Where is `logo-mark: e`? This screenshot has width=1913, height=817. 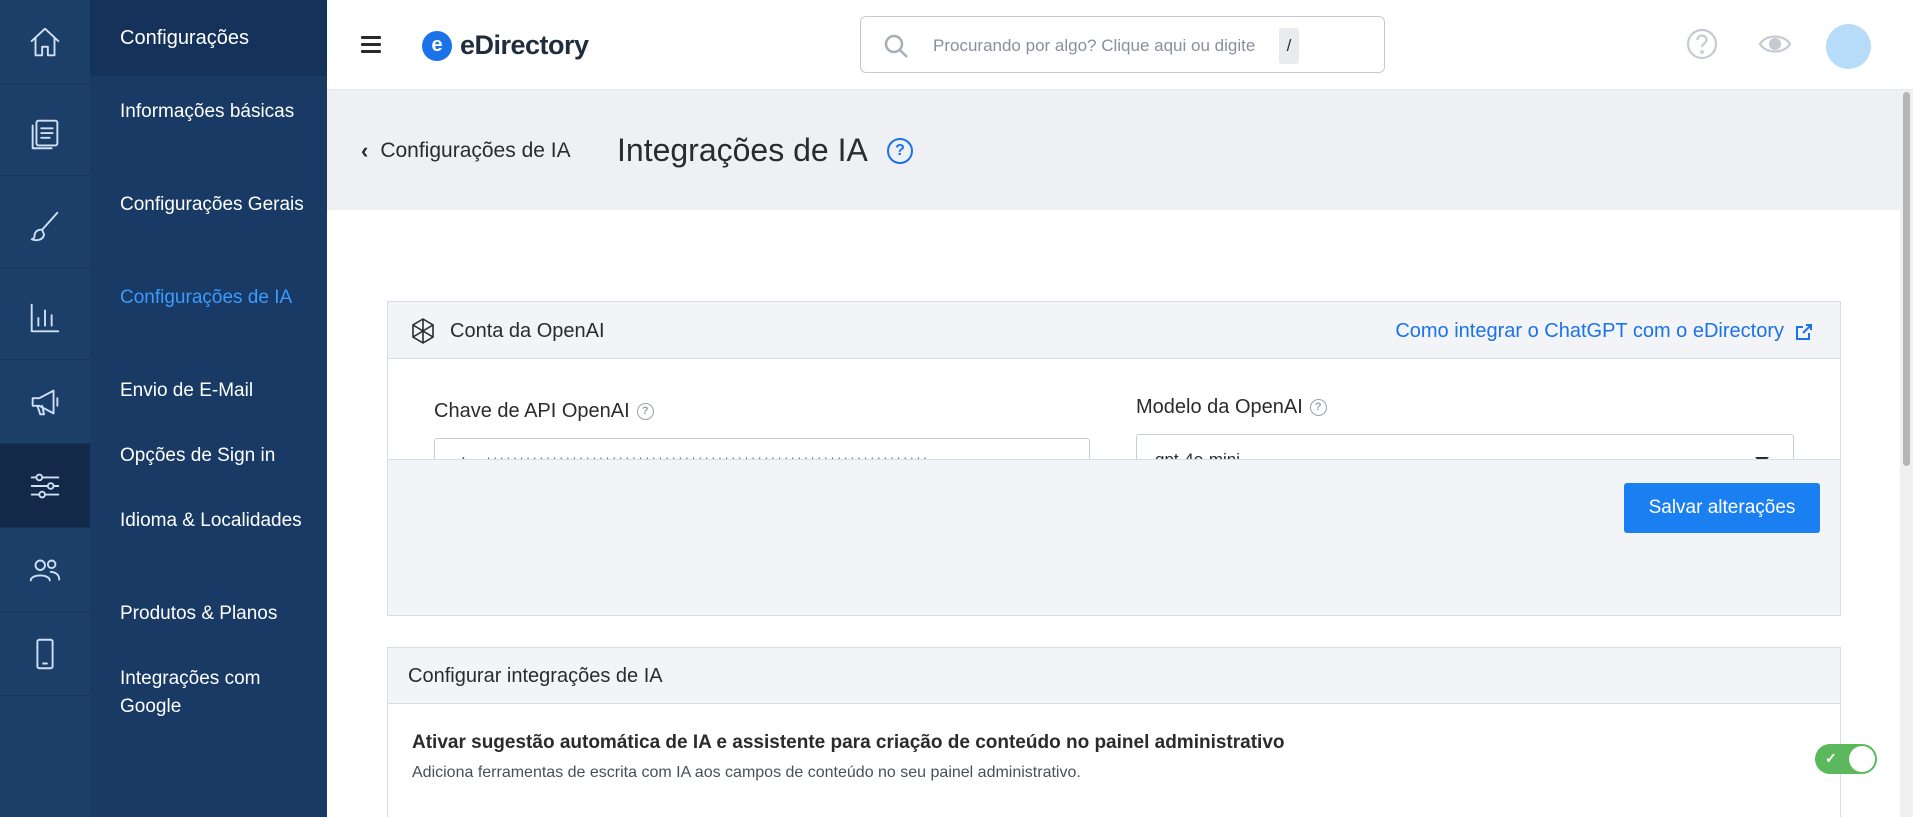
logo-mark: e is located at coordinates (437, 45).